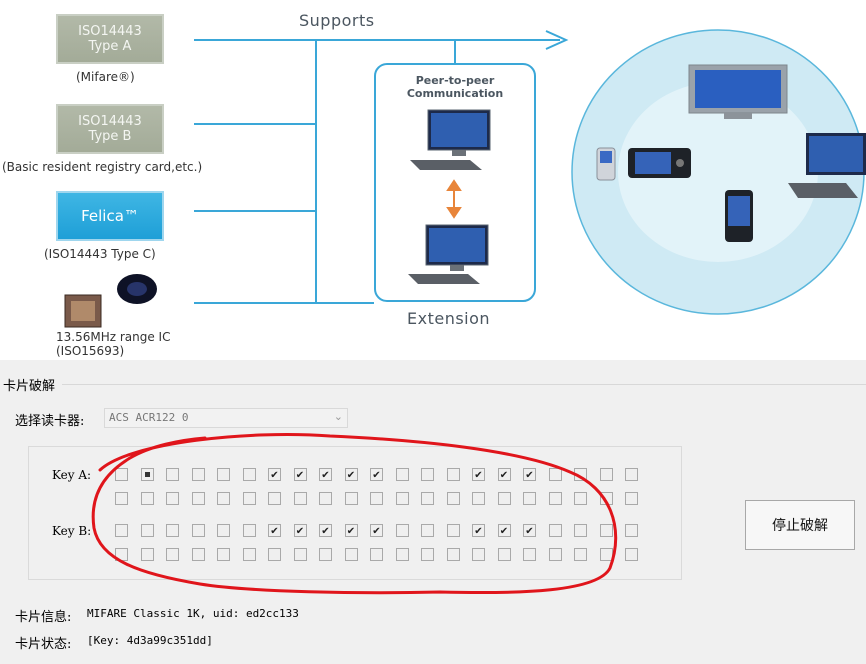 This screenshot has width=866, height=664. What do you see at coordinates (455, 87) in the screenshot?
I see `p2p-label: Peer-to-peer Communication` at bounding box center [455, 87].